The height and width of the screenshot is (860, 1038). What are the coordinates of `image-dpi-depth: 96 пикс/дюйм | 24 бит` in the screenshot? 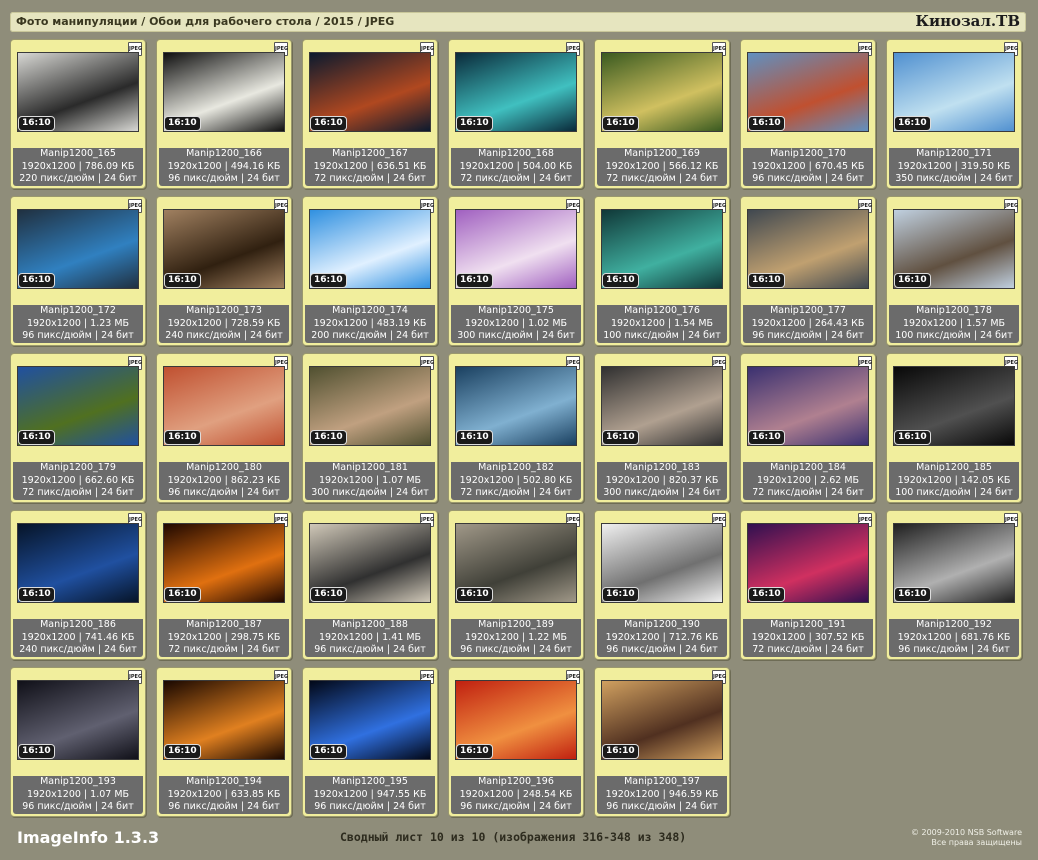 It's located at (516, 649).